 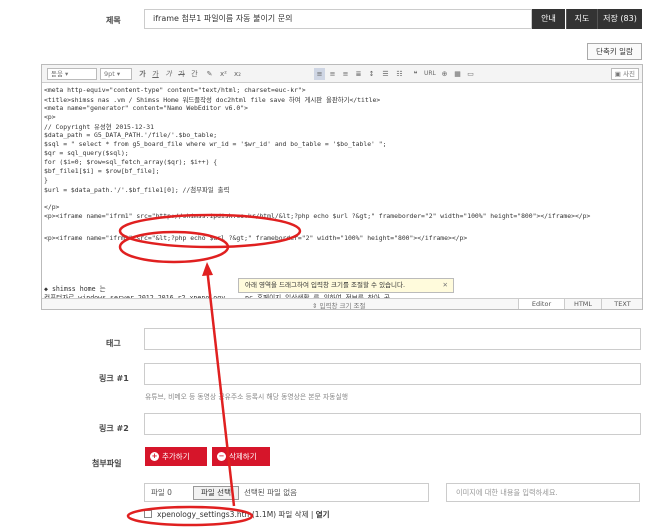 I want to click on font-size-select: 9pt ▾, so click(x=116, y=74).